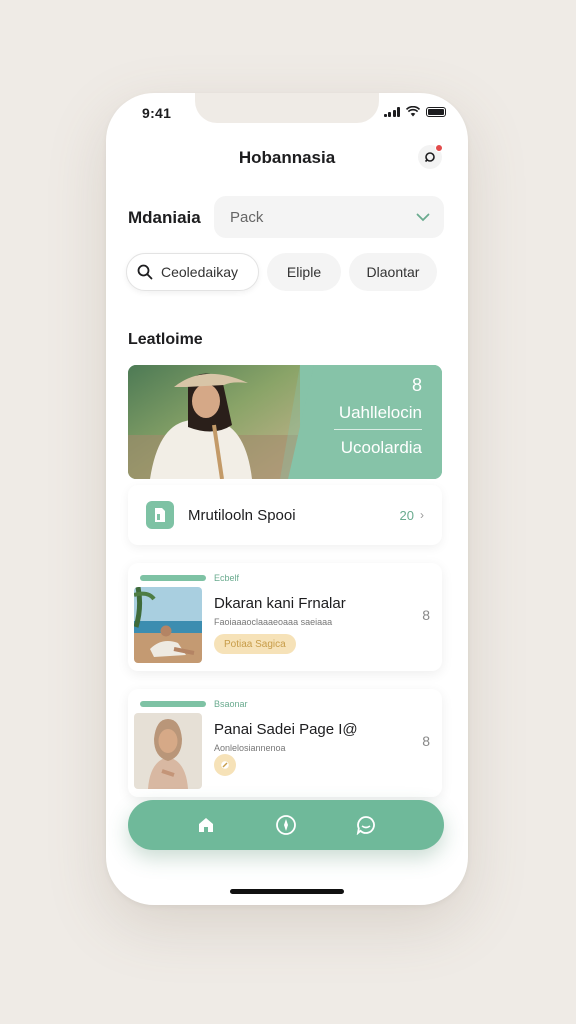 The height and width of the screenshot is (1024, 576). What do you see at coordinates (247, 217) in the screenshot?
I see `select-value: Pack` at bounding box center [247, 217].